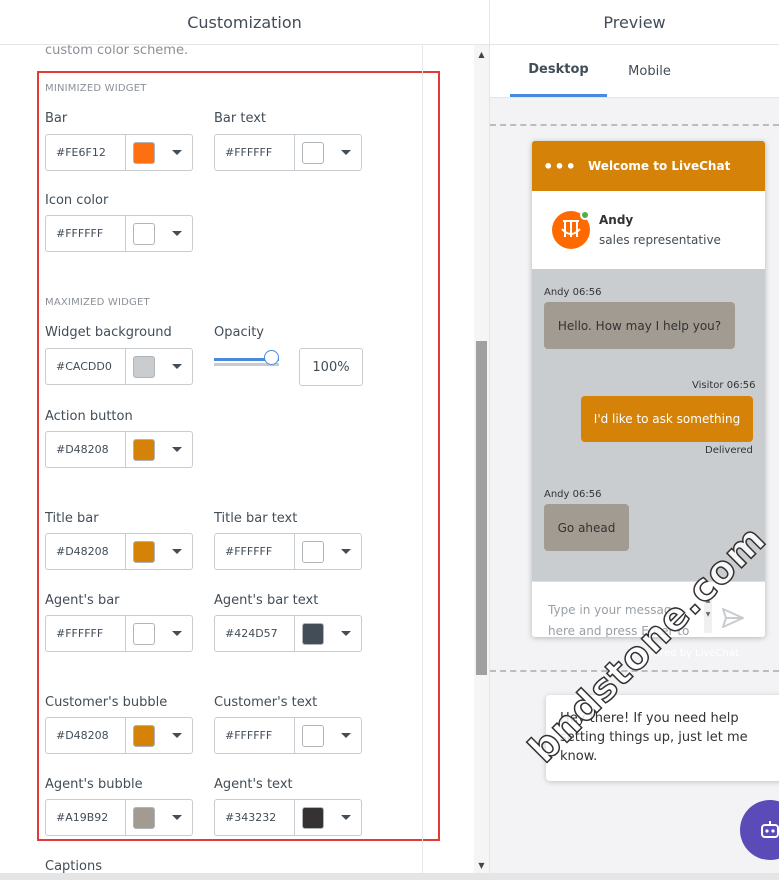  What do you see at coordinates (571, 228) in the screenshot?
I see `logo-icon` at bounding box center [571, 228].